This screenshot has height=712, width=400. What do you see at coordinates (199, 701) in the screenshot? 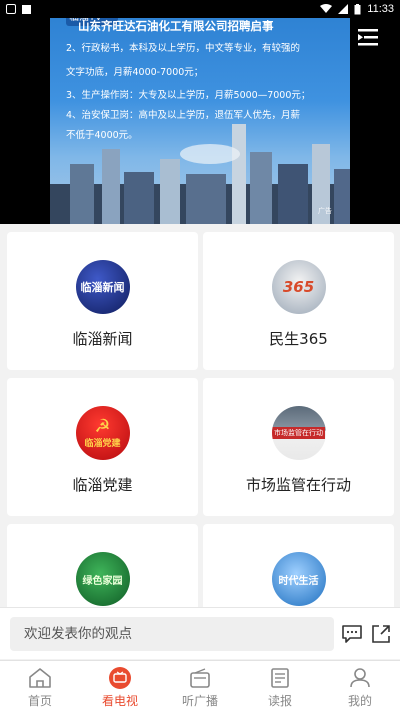
I see `tab-label: 听广播` at bounding box center [199, 701].